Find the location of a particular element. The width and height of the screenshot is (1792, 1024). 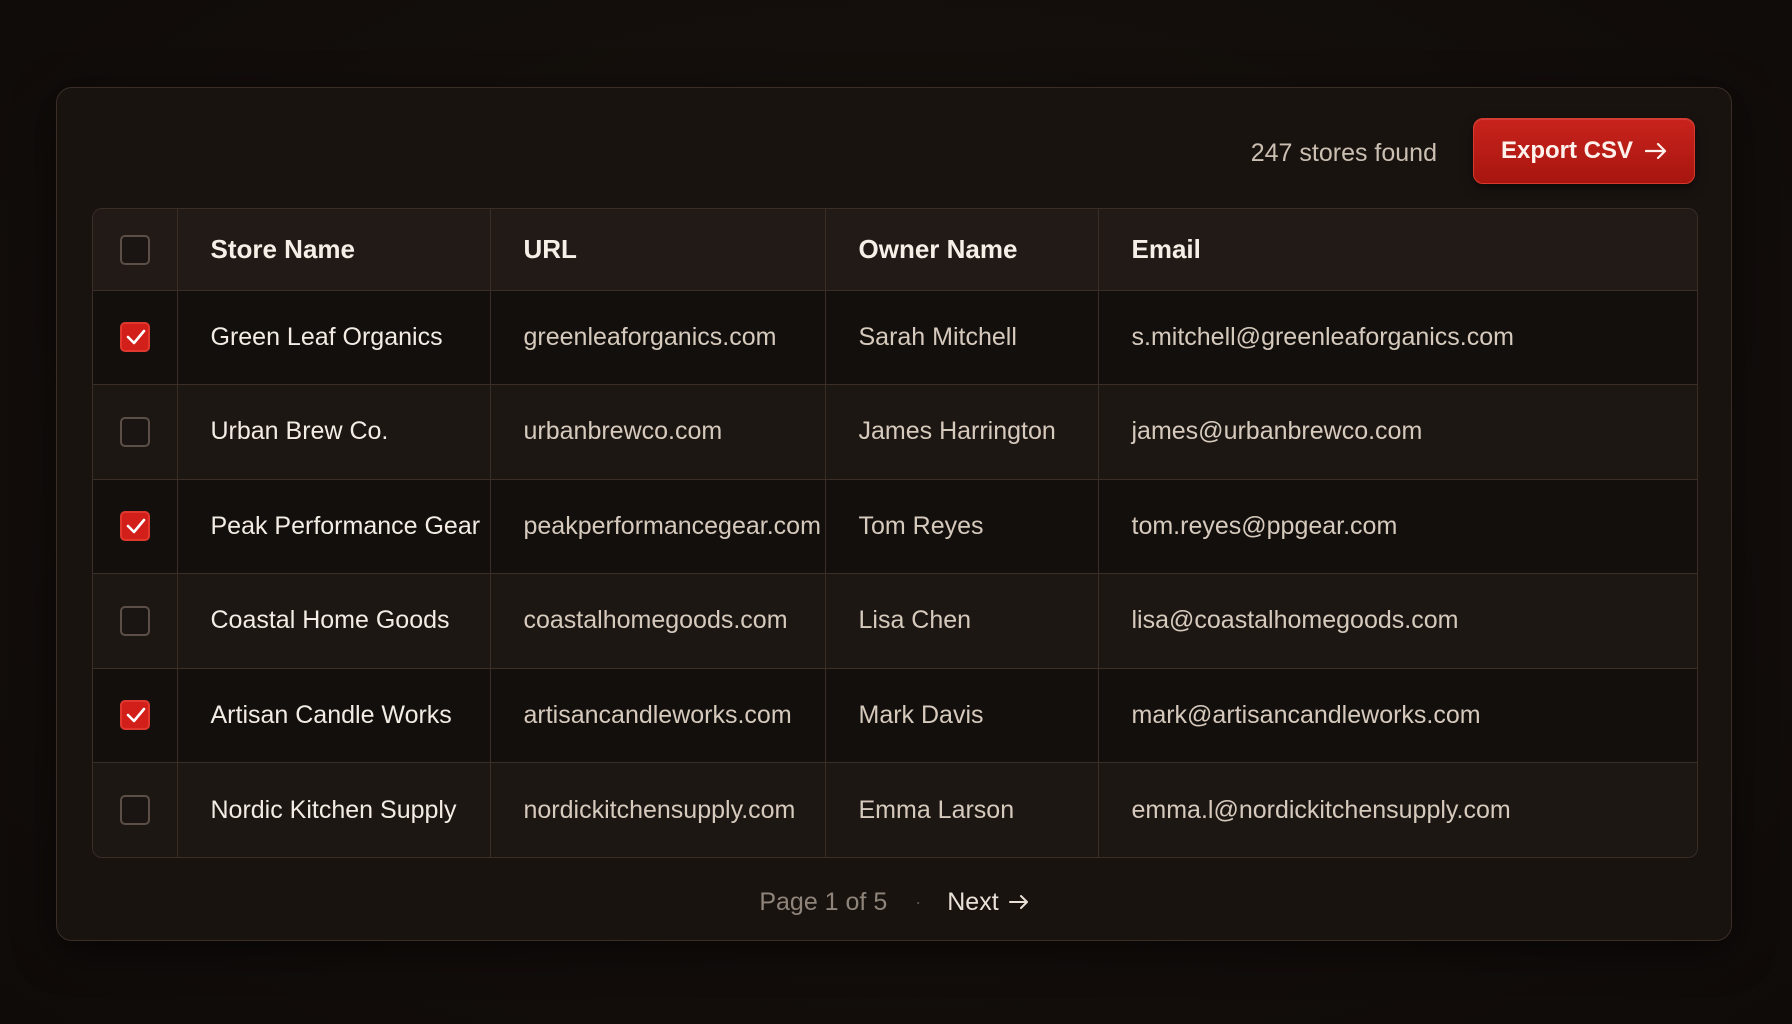

next-page-label: Next is located at coordinates (973, 902).